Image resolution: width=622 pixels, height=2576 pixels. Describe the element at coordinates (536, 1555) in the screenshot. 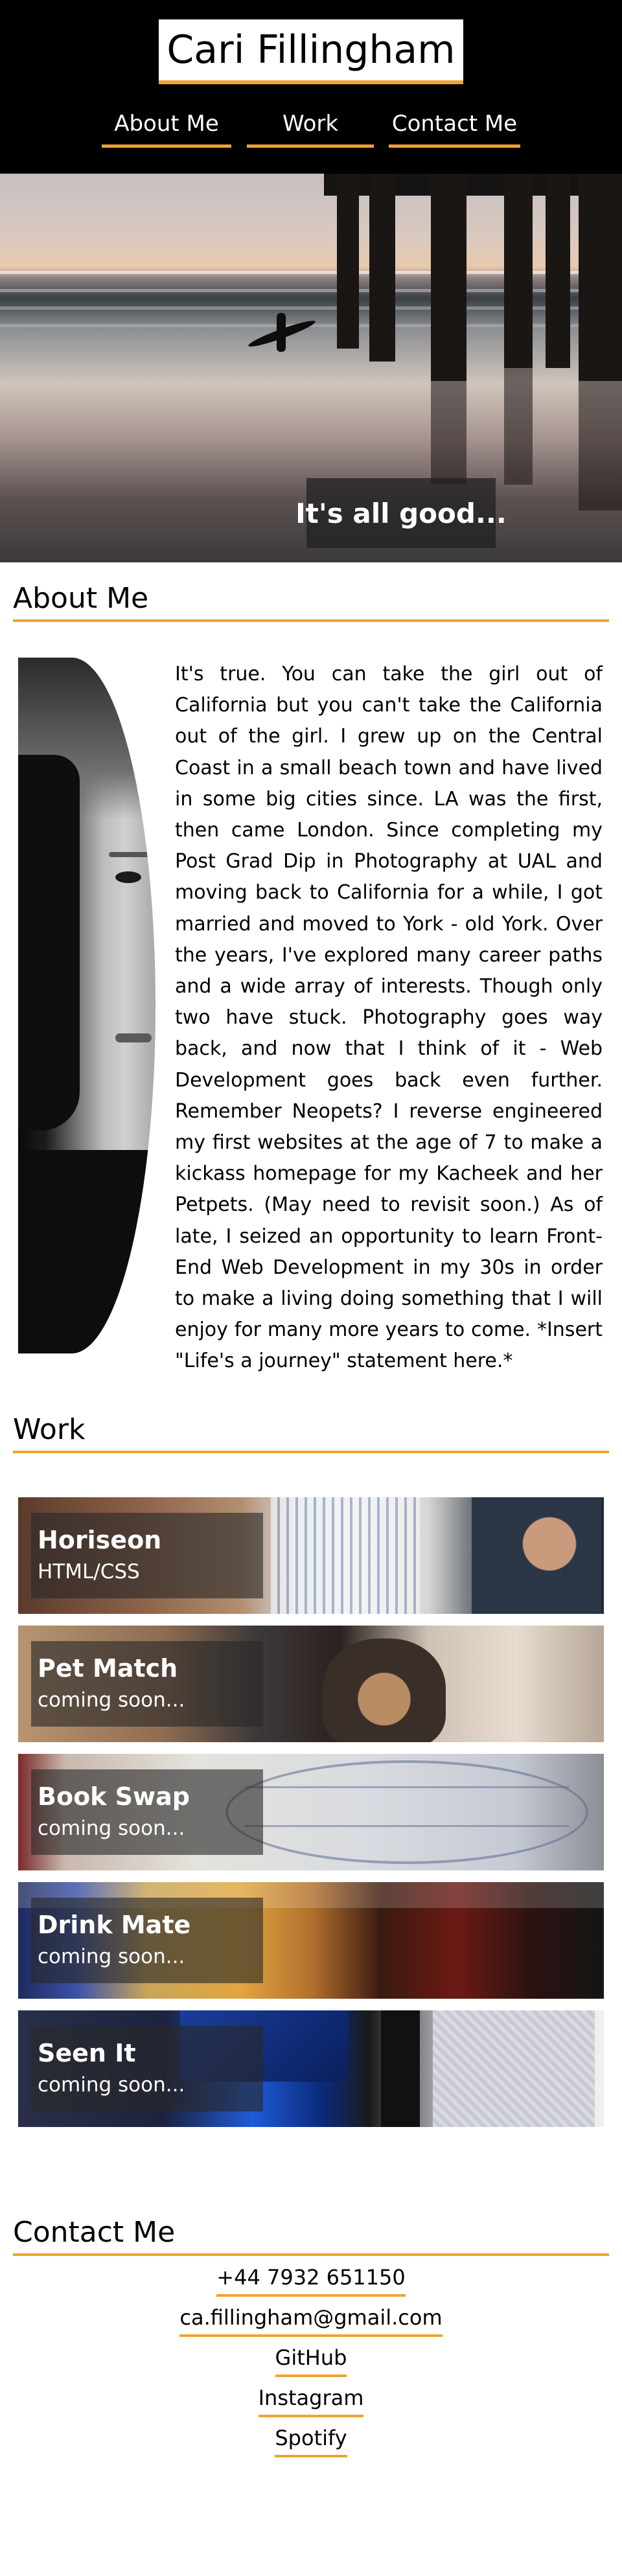

I see `person-figure` at that location.